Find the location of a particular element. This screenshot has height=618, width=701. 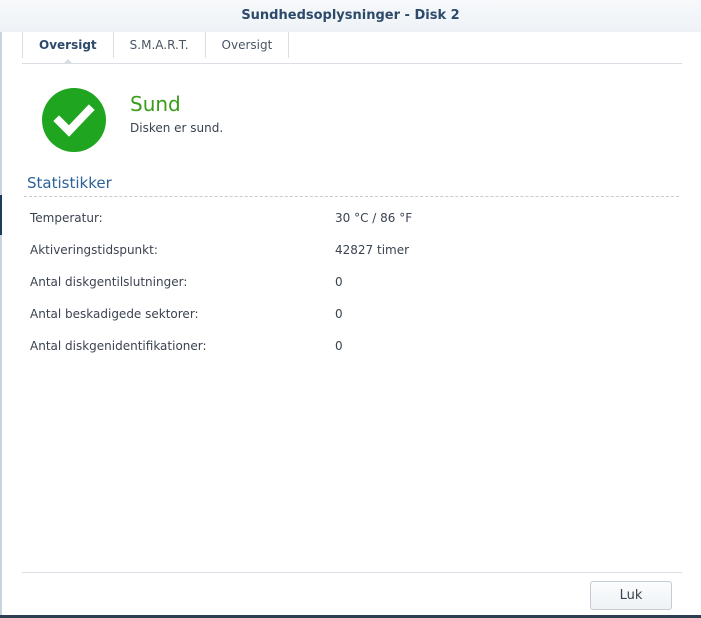

window-title: Sundhedsoplysninger - Disk 2 is located at coordinates (350, 16).